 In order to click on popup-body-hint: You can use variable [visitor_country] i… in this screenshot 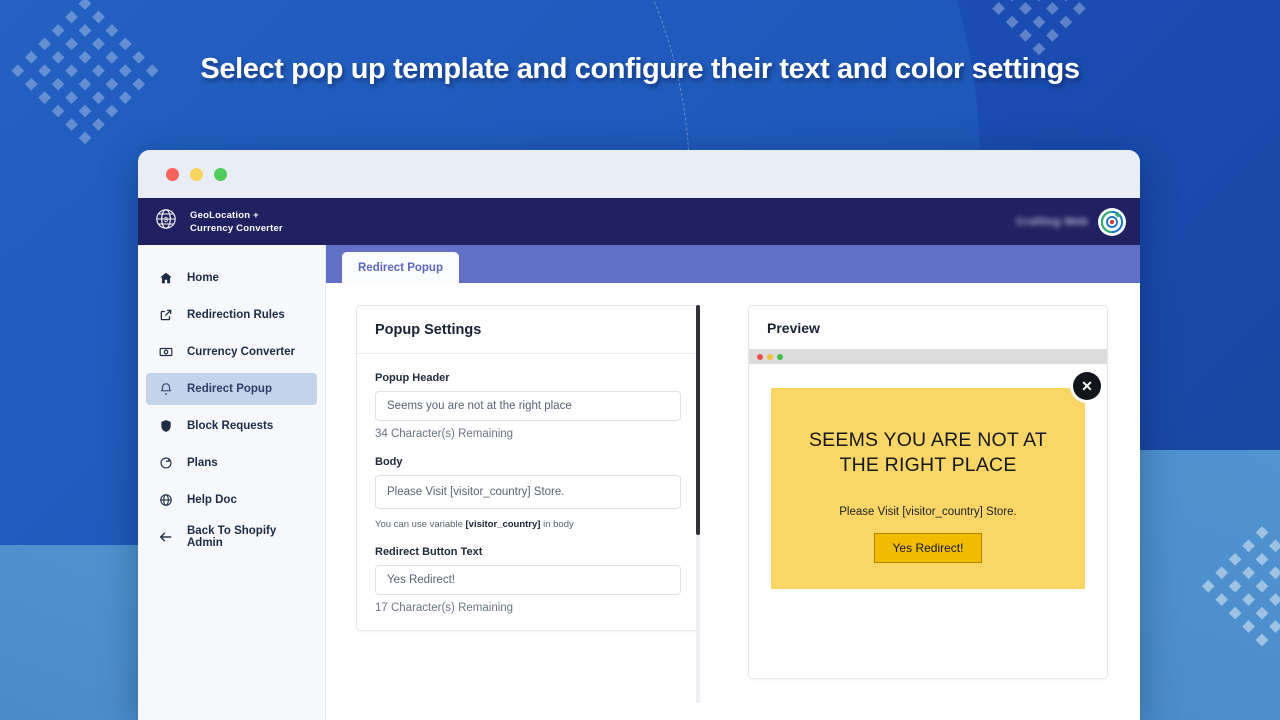, I will do `click(528, 524)`.